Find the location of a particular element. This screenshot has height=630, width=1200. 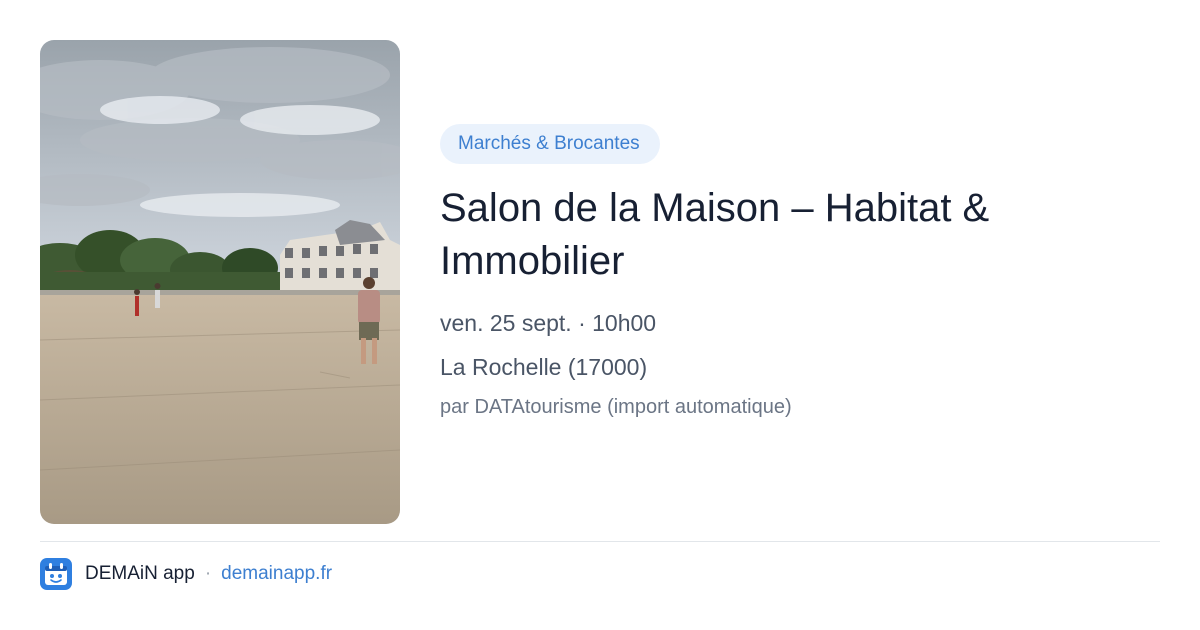

demain-app-logo-icon is located at coordinates (56, 574).